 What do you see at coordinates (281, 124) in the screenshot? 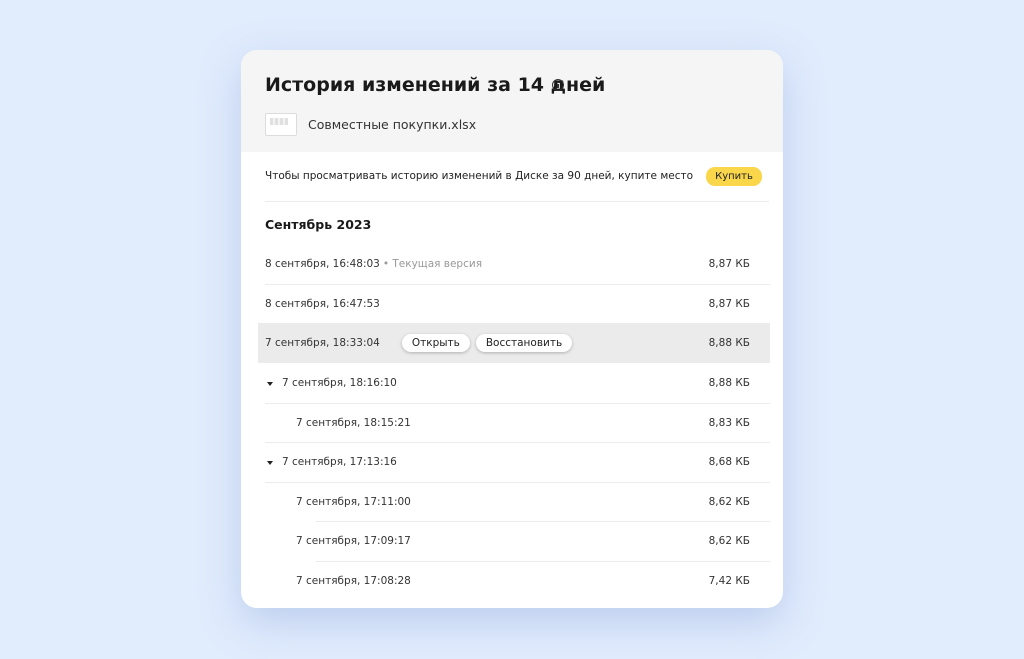
I see `file-thumbnail-icon` at bounding box center [281, 124].